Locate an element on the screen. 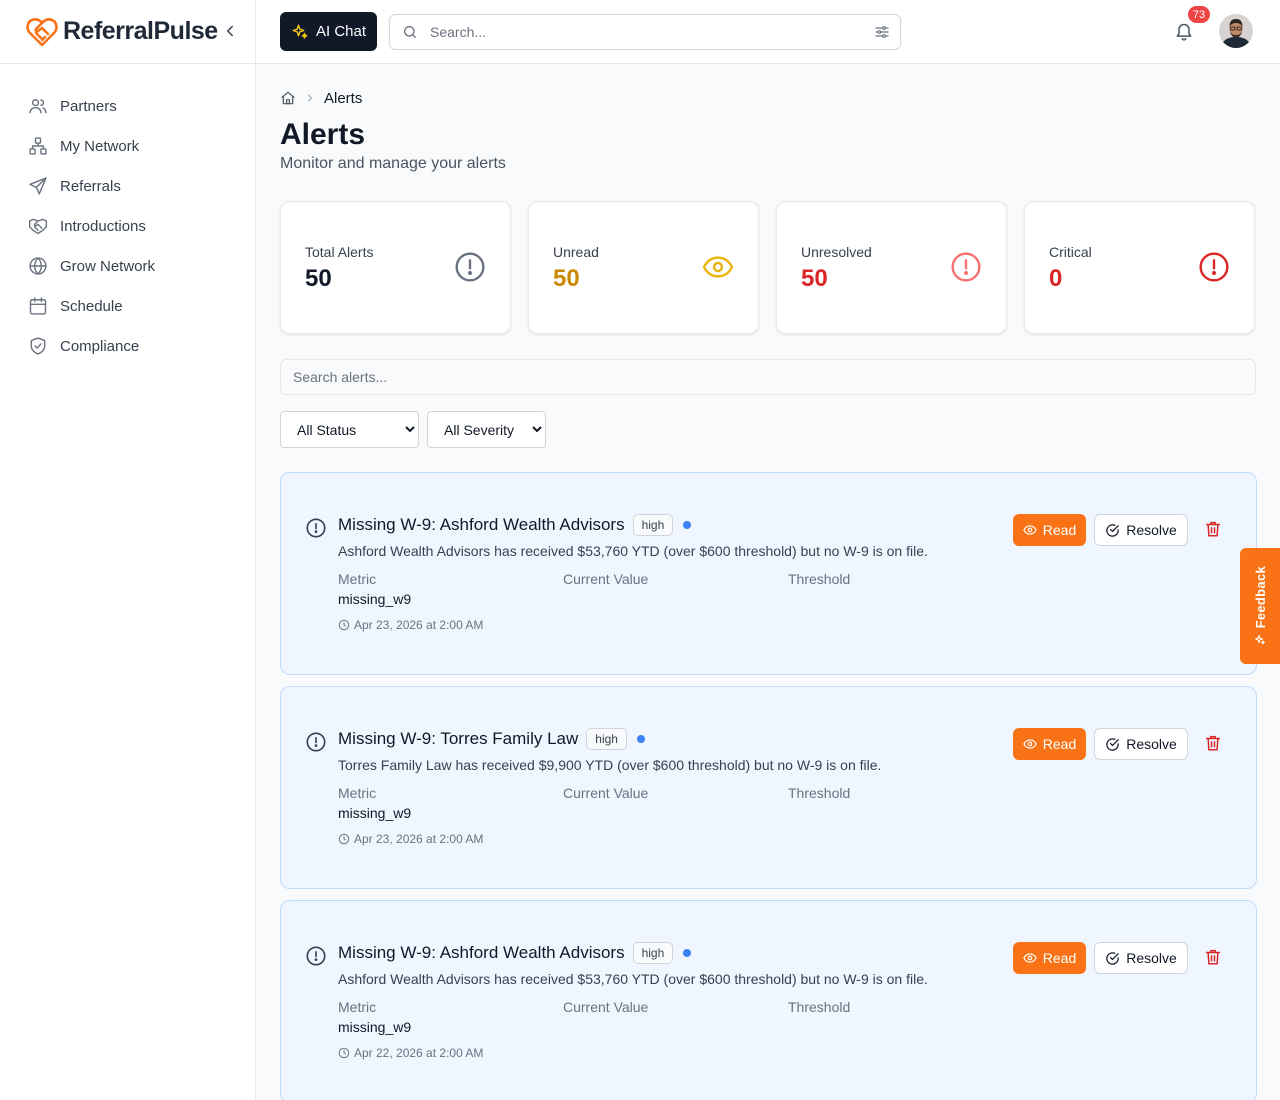 Image resolution: width=1280 pixels, height=1100 pixels. sidebar-item-compliance: Compliance is located at coordinates (127, 346).